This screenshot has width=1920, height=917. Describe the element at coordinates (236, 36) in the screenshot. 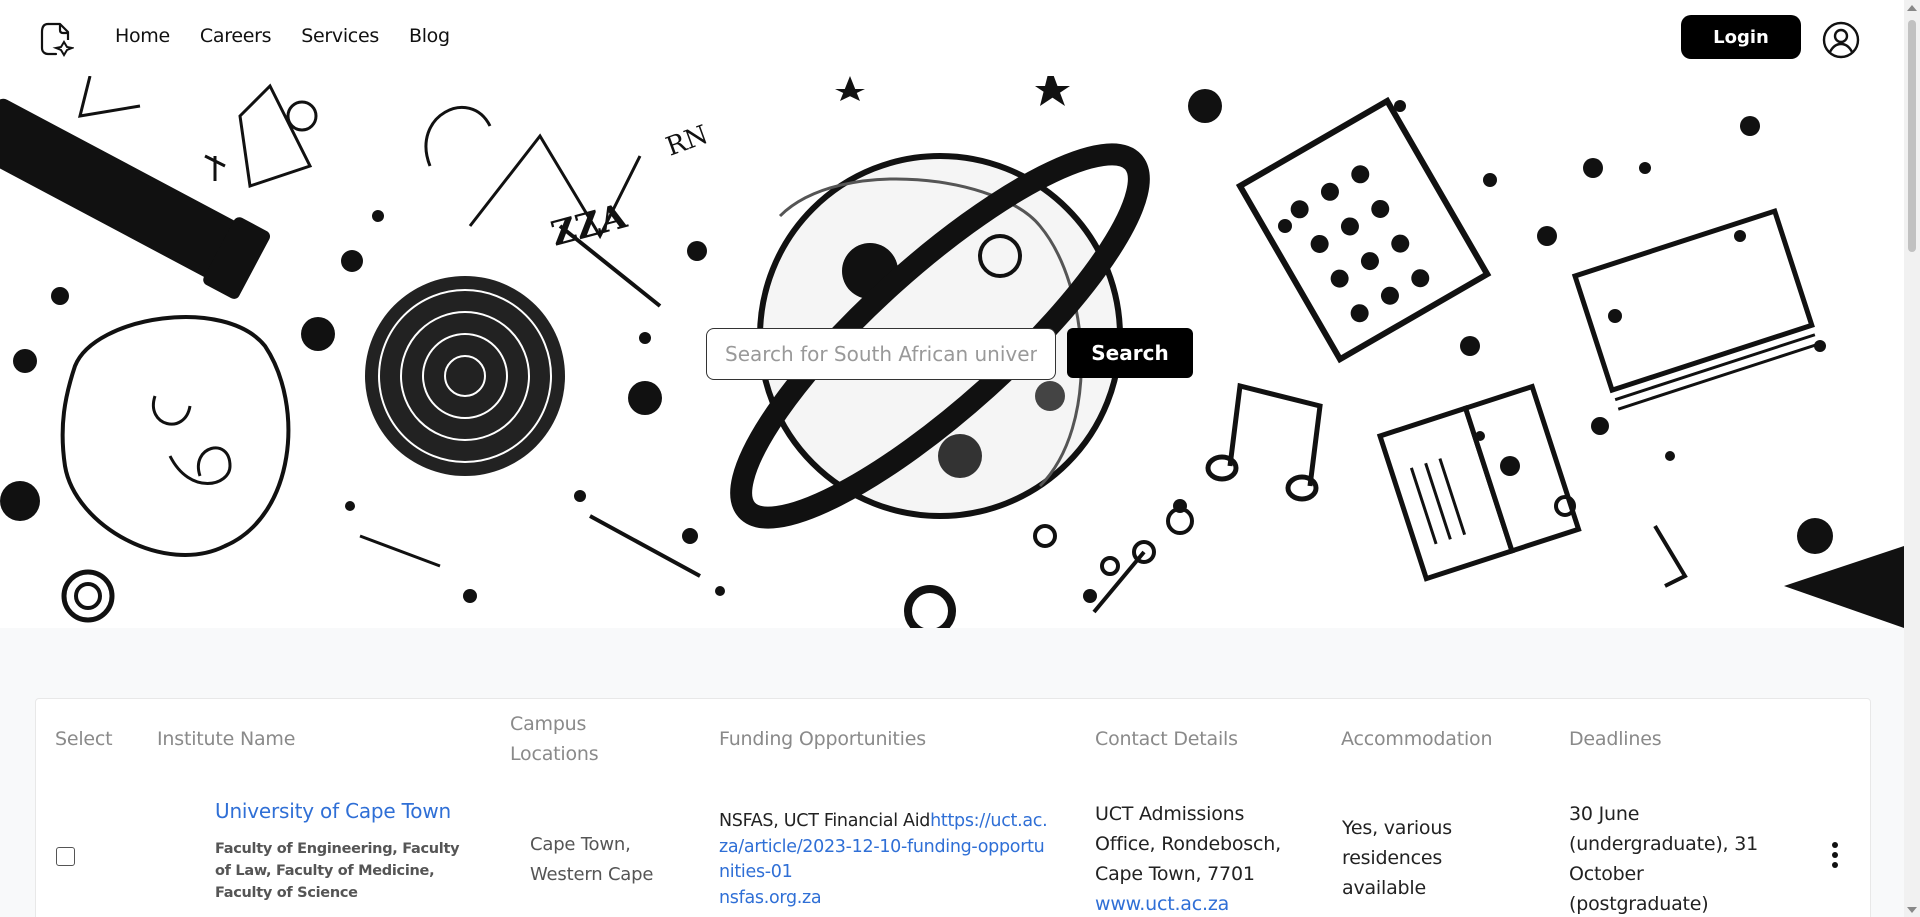

I see `nav-careers-link: Careers` at that location.